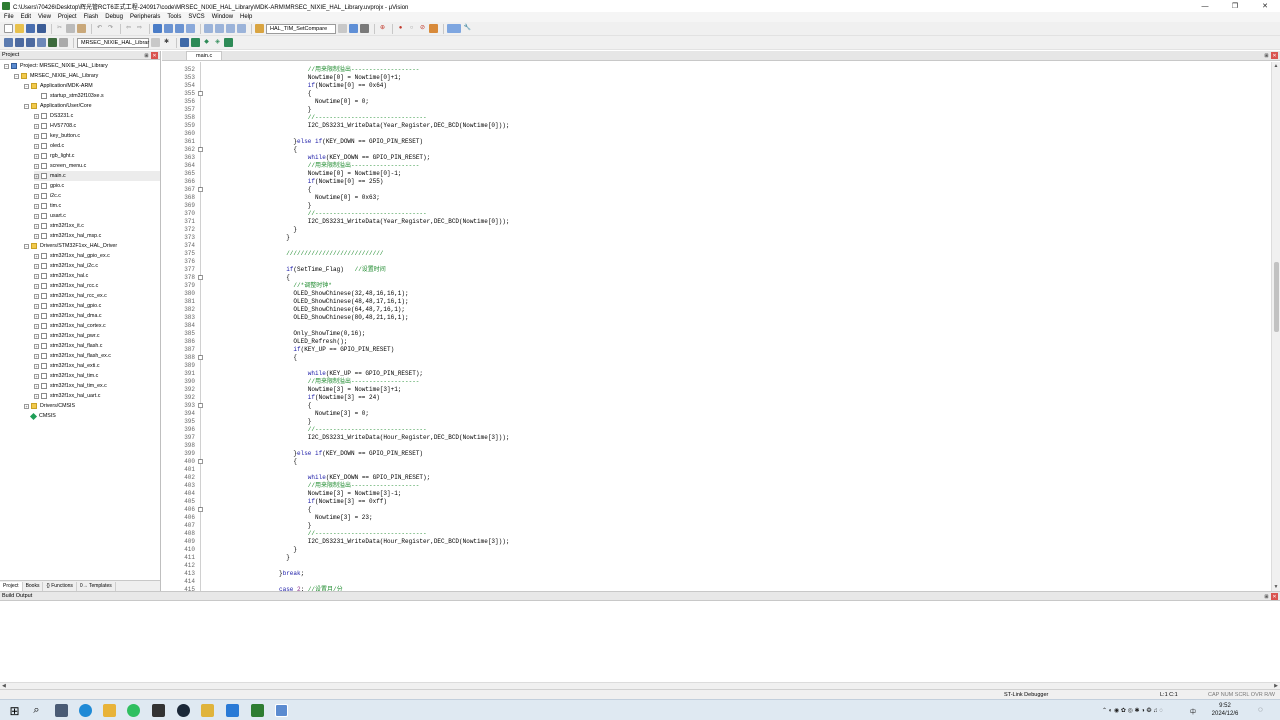 The width and height of the screenshot is (1280, 720). What do you see at coordinates (207, 710) in the screenshot?
I see `folder-app-icon` at bounding box center [207, 710].